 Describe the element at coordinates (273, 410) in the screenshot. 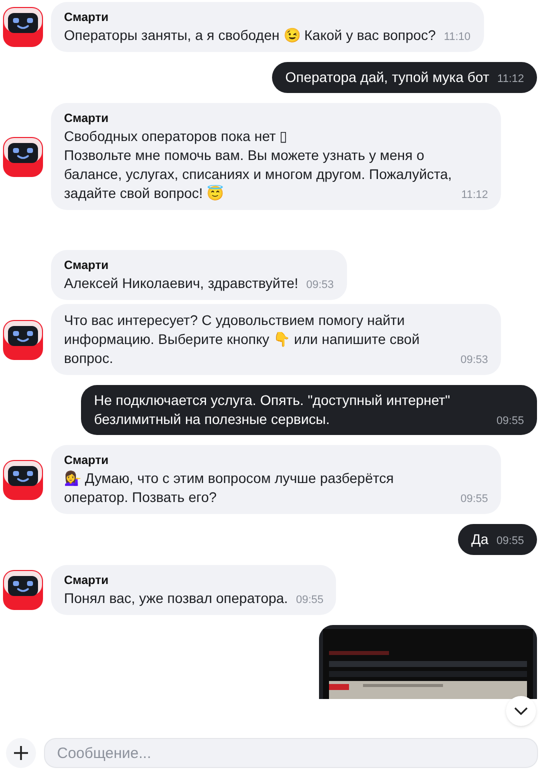

I see `message-text: Не подключается услуга. Опять. "доступный интернет" безлимитный на полезные сервисы.` at that location.